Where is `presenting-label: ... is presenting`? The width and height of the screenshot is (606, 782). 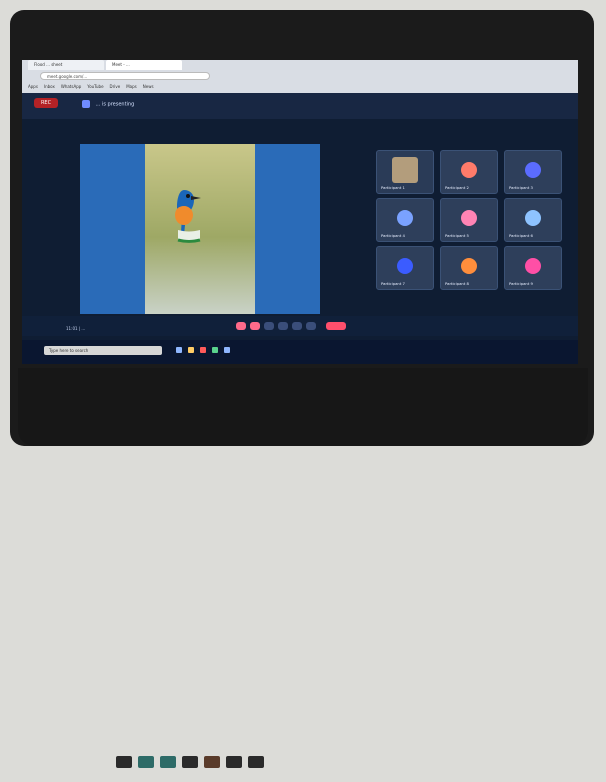 presenting-label: ... is presenting is located at coordinates (108, 104).